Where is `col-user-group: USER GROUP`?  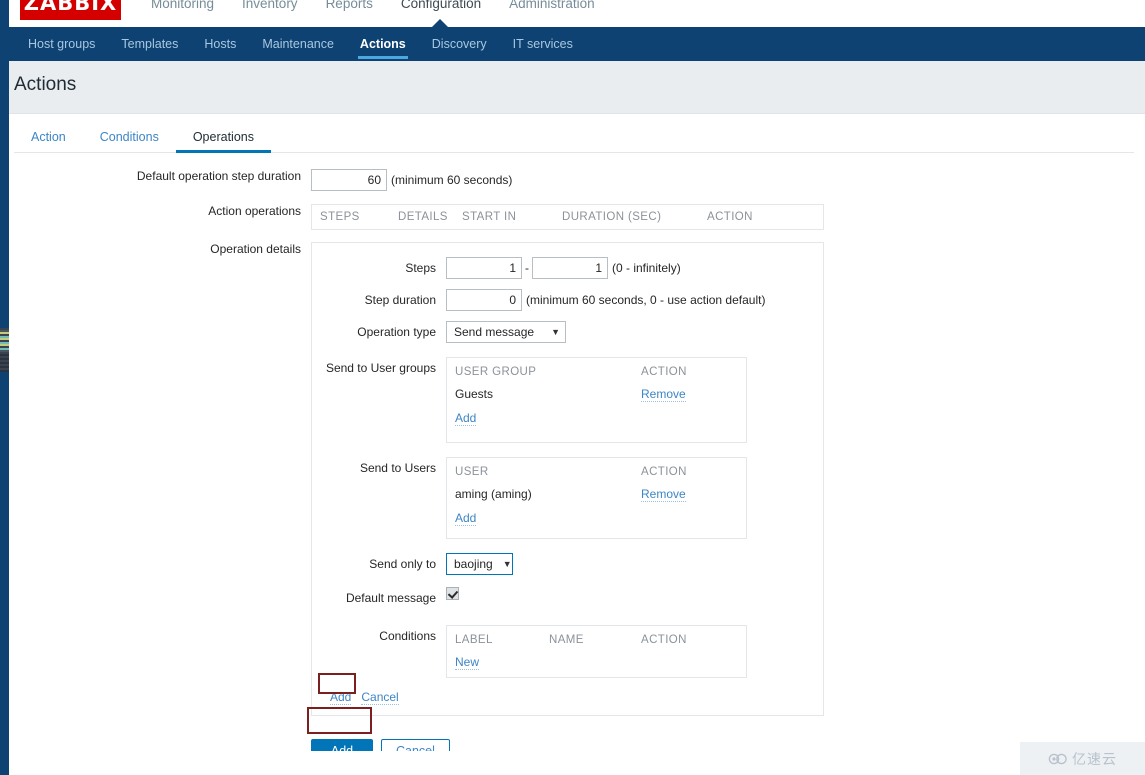 col-user-group: USER GROUP is located at coordinates (496, 372).